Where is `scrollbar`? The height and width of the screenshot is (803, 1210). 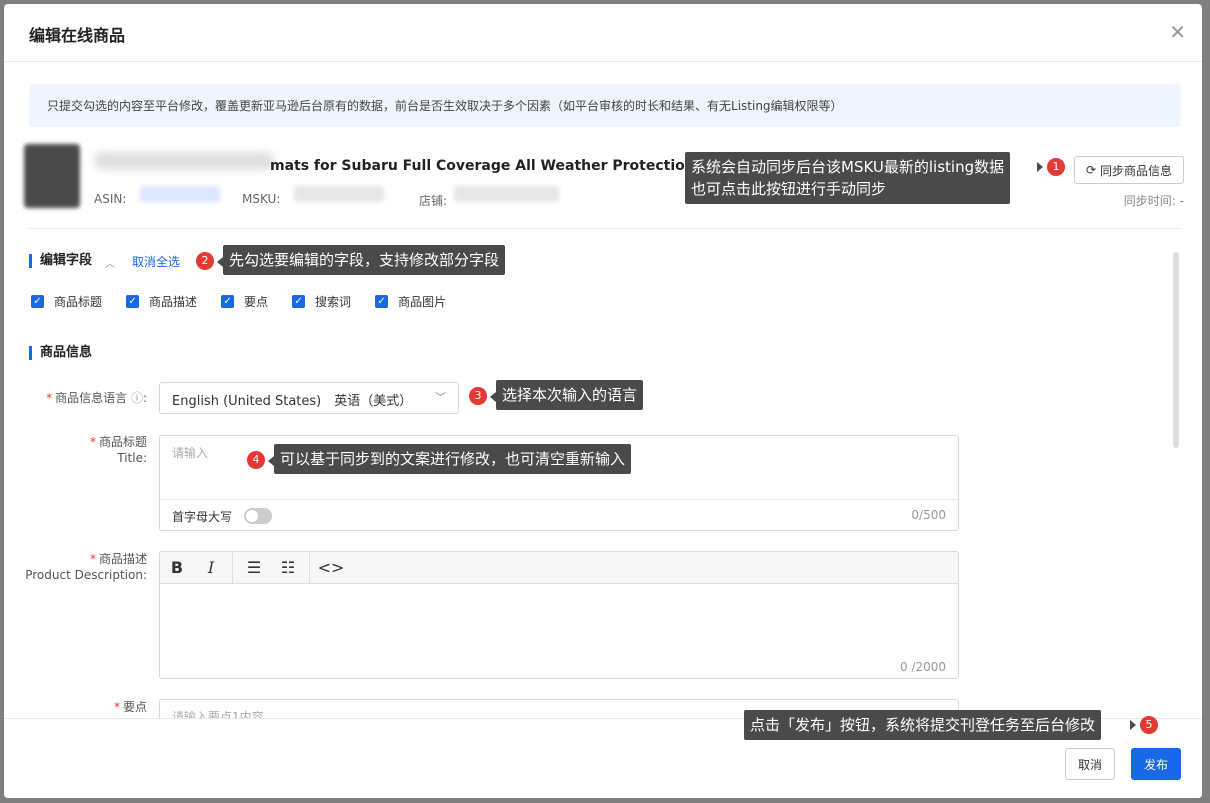 scrollbar is located at coordinates (1176, 350).